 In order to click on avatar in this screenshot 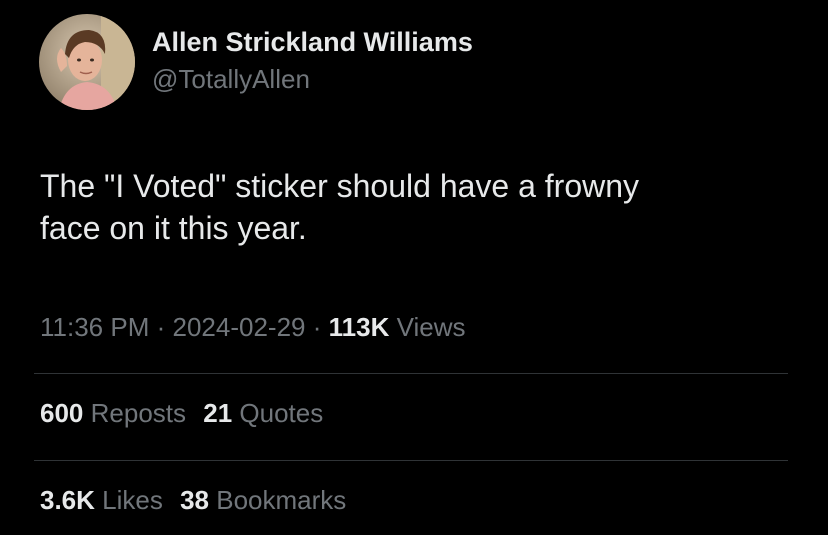, I will do `click(87, 62)`.